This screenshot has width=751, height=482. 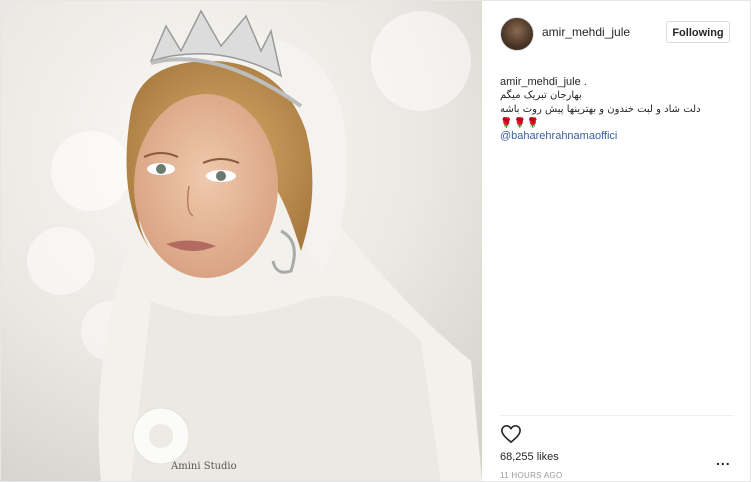 What do you see at coordinates (511, 434) in the screenshot?
I see `heart-icon` at bounding box center [511, 434].